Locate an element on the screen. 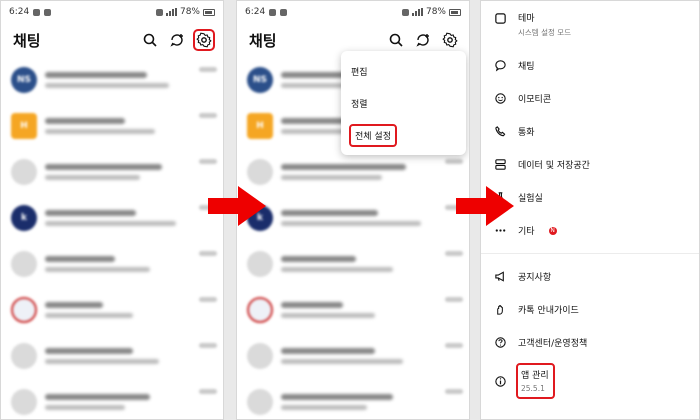 The height and width of the screenshot is (420, 700). settings-item-label: 앱 관리 is located at coordinates (535, 376).